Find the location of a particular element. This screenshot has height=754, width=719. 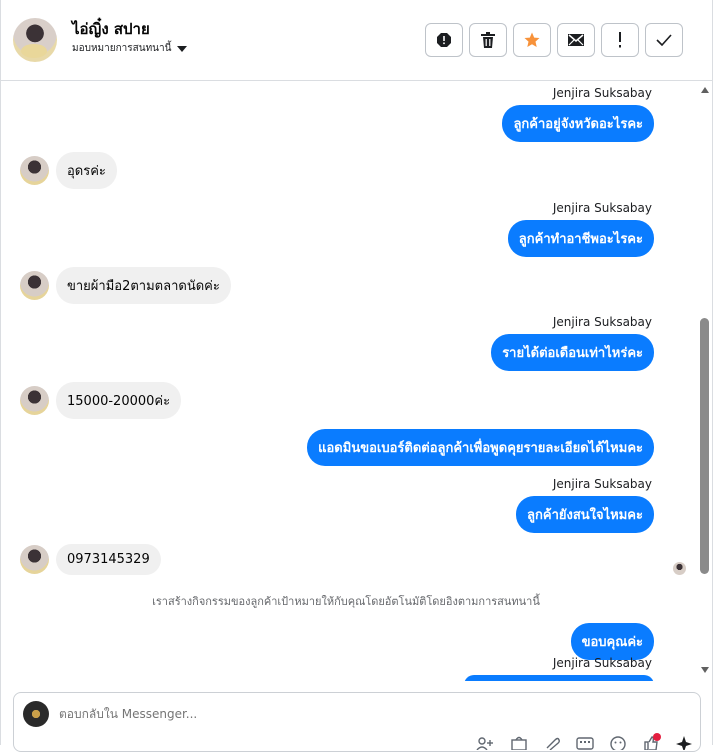

check-icon is located at coordinates (664, 40).